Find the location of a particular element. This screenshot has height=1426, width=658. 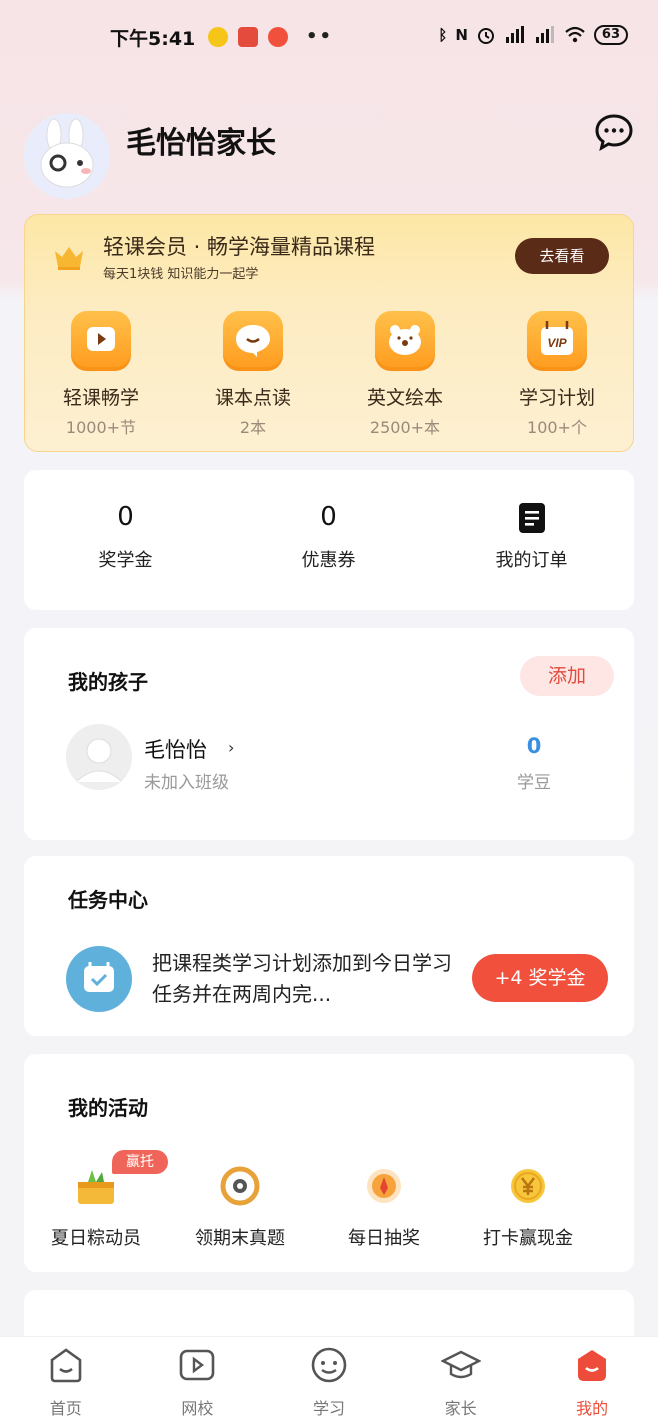

coupons-label: 优惠券 is located at coordinates (328, 560).